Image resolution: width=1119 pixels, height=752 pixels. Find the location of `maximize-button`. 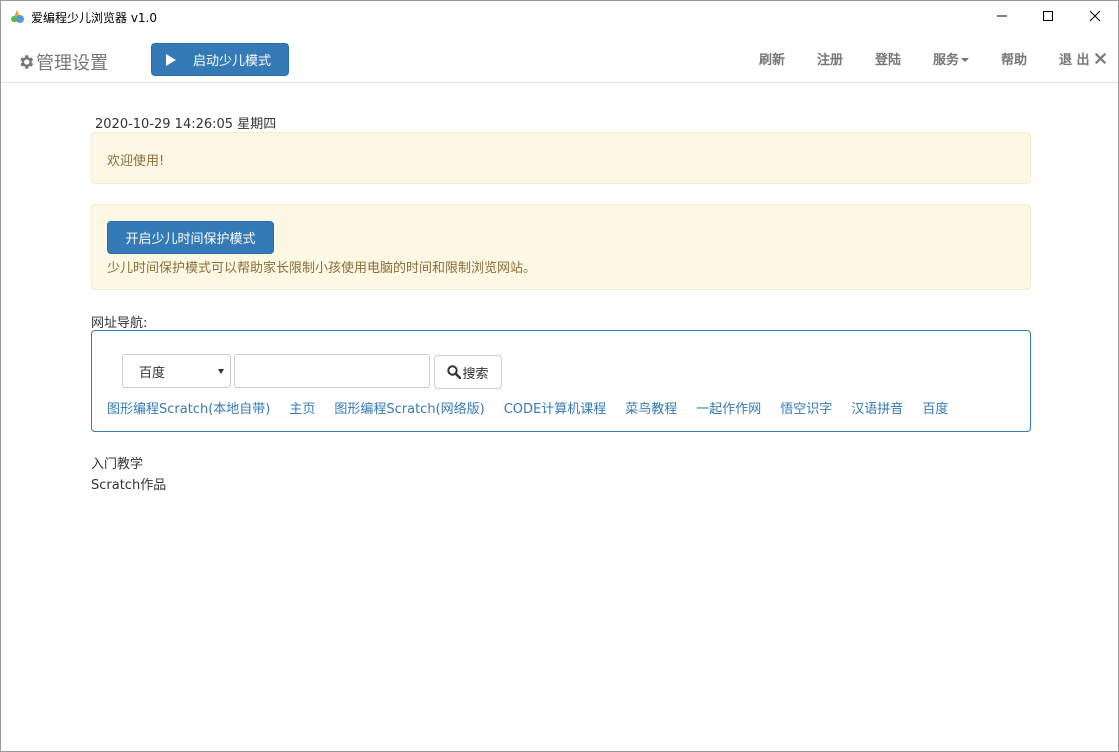

maximize-button is located at coordinates (1048, 16).